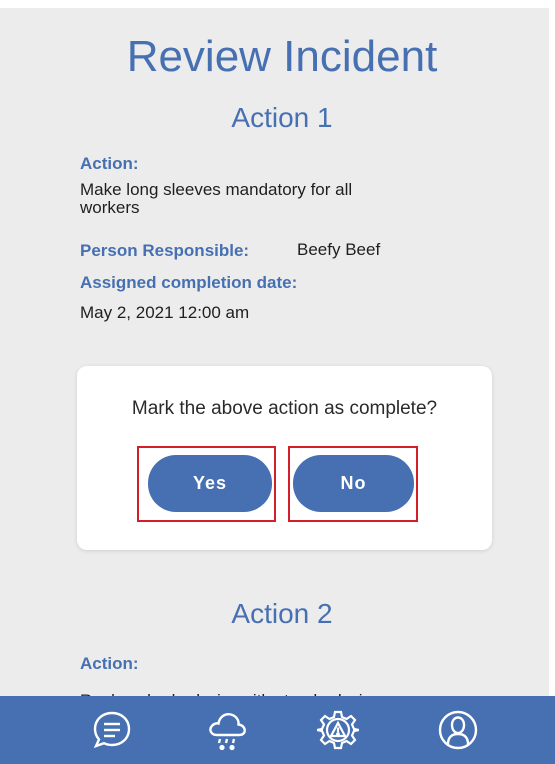  What do you see at coordinates (338, 730) in the screenshot?
I see `hazard-settings-icon` at bounding box center [338, 730].